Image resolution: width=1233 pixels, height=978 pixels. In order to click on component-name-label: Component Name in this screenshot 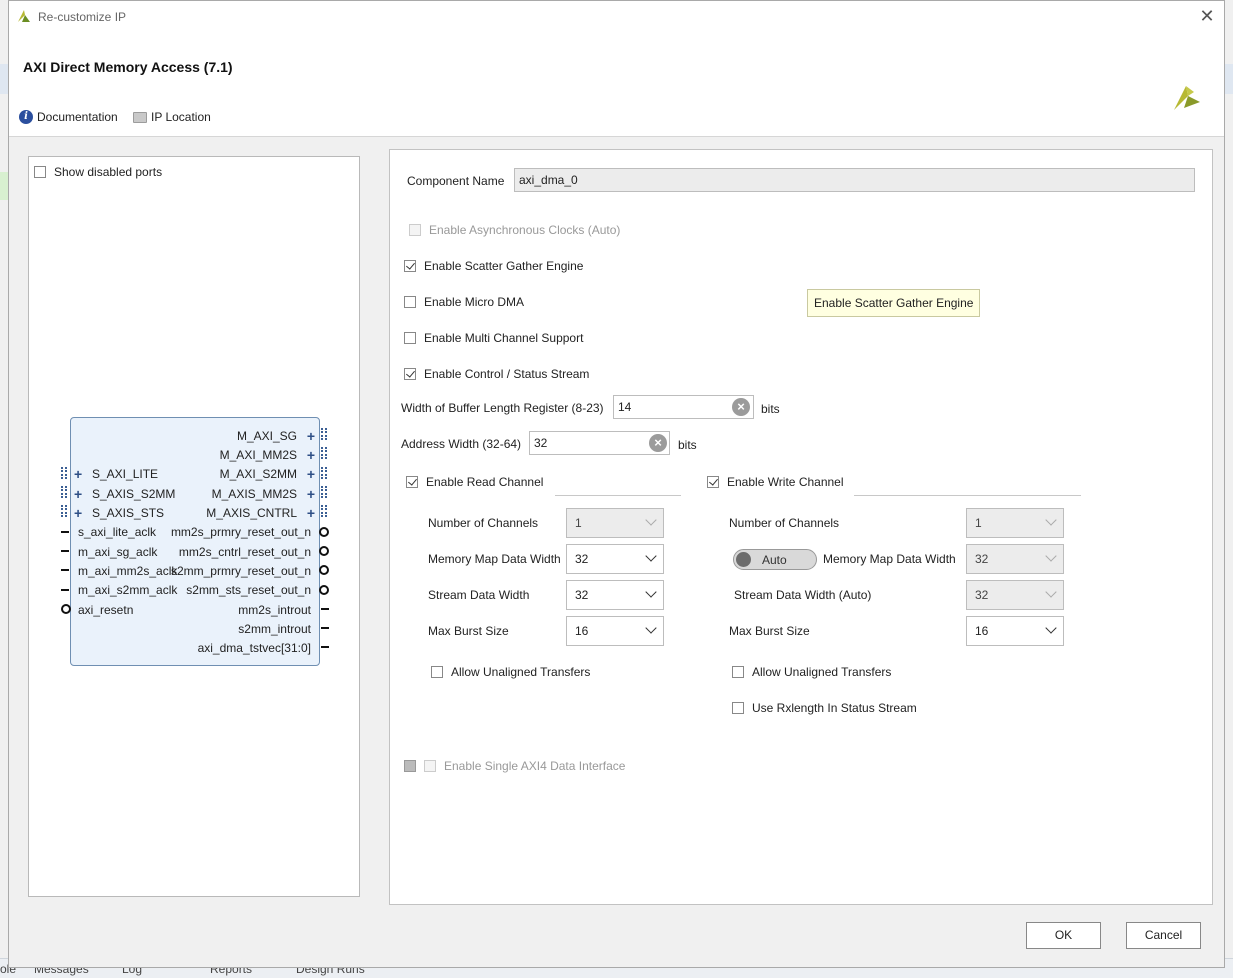, I will do `click(456, 181)`.